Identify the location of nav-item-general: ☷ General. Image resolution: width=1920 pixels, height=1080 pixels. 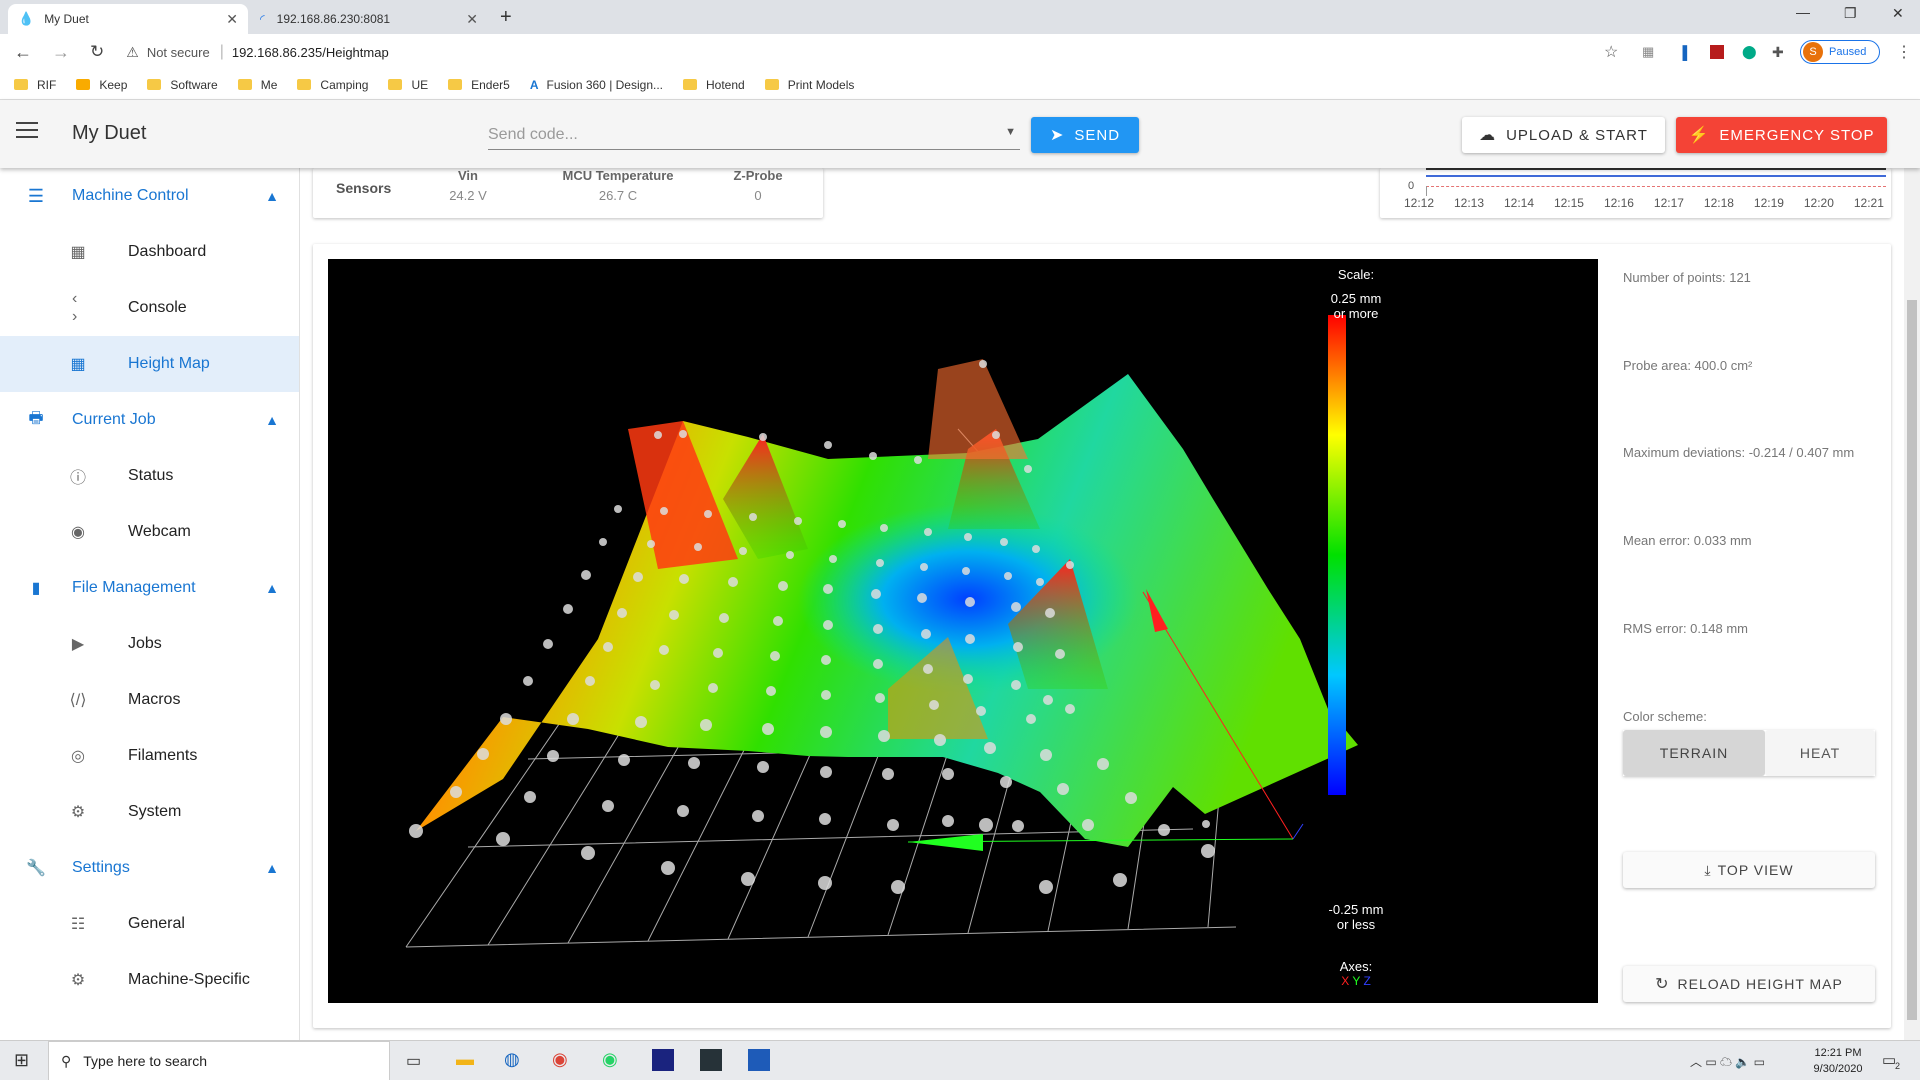
(149, 924).